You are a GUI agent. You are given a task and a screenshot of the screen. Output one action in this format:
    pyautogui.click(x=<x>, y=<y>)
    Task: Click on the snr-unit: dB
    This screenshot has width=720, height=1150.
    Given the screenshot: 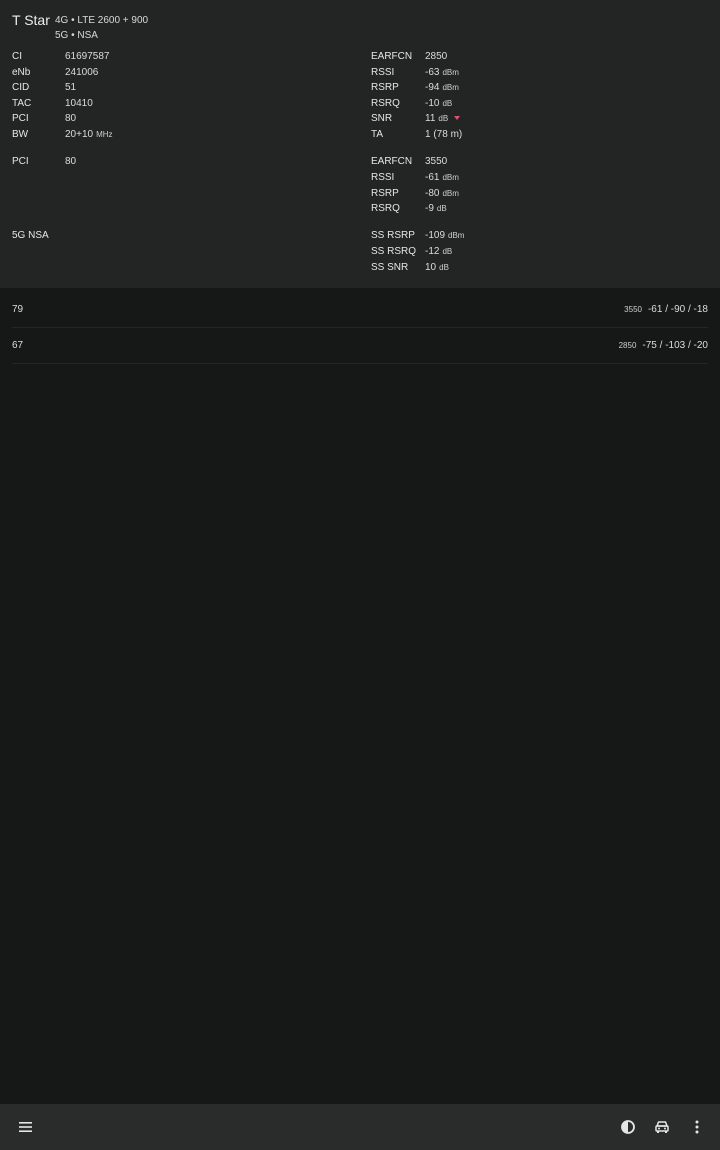 What is the action you would take?
    pyautogui.click(x=443, y=118)
    